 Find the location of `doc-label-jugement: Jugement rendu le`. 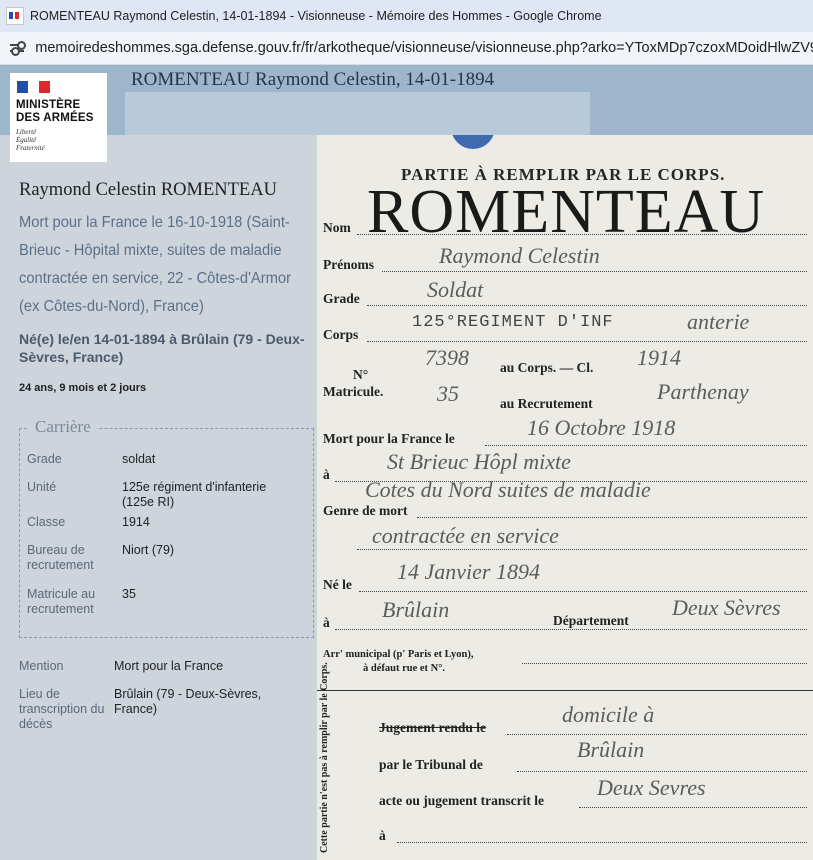

doc-label-jugement: Jugement rendu le is located at coordinates (432, 727).